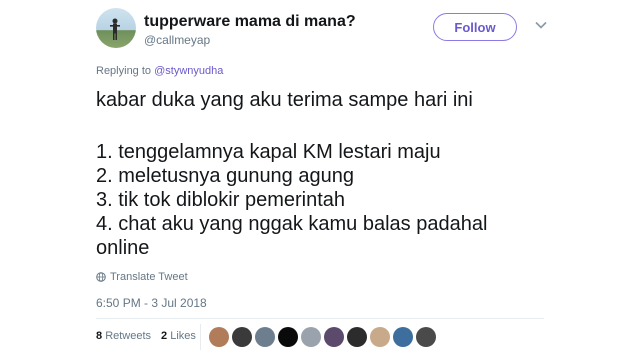 This screenshot has height=360, width=640. What do you see at coordinates (541, 25) in the screenshot?
I see `chevron-down-icon` at bounding box center [541, 25].